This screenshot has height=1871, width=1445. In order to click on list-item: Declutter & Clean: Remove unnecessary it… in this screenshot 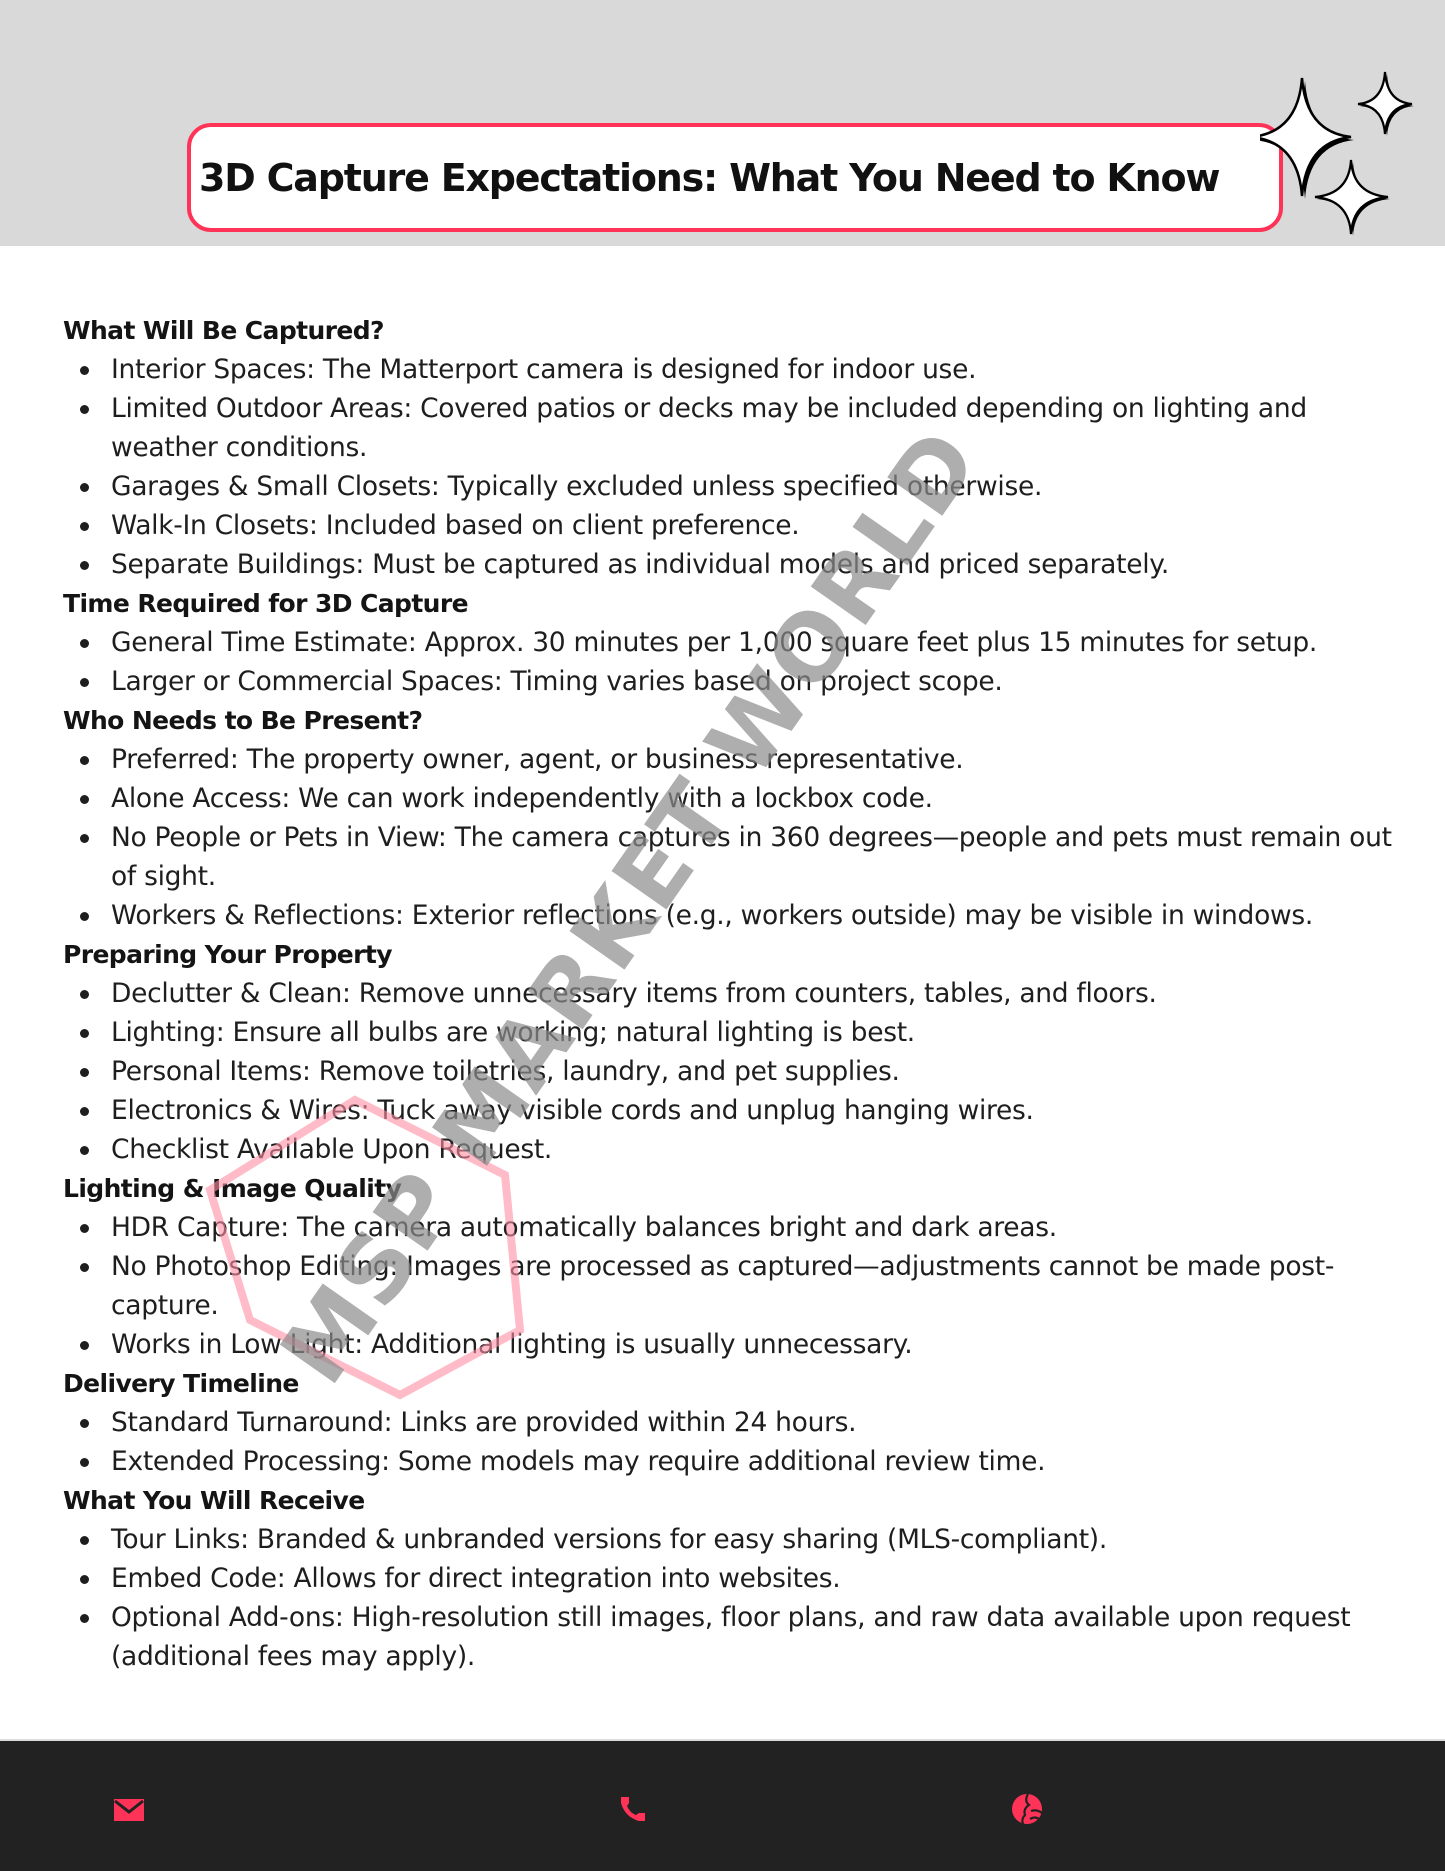, I will do `click(733, 993)`.